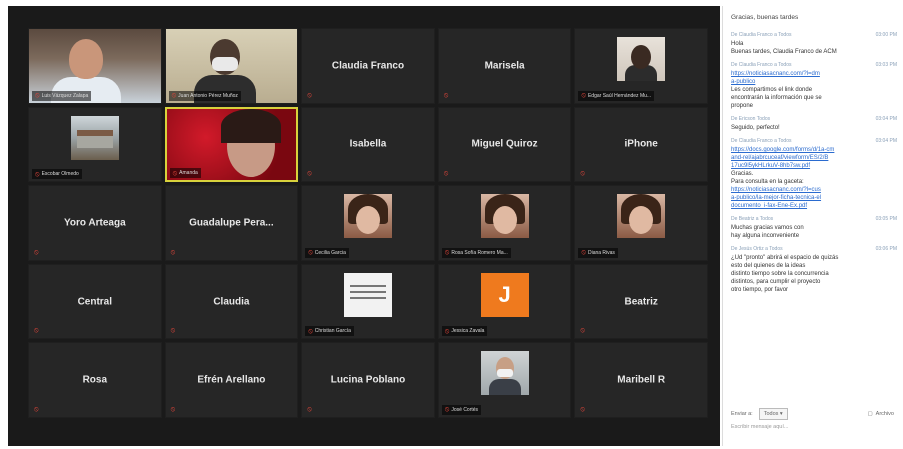  I want to click on participant-tile: Lucina Poblano ⦸, so click(368, 380).